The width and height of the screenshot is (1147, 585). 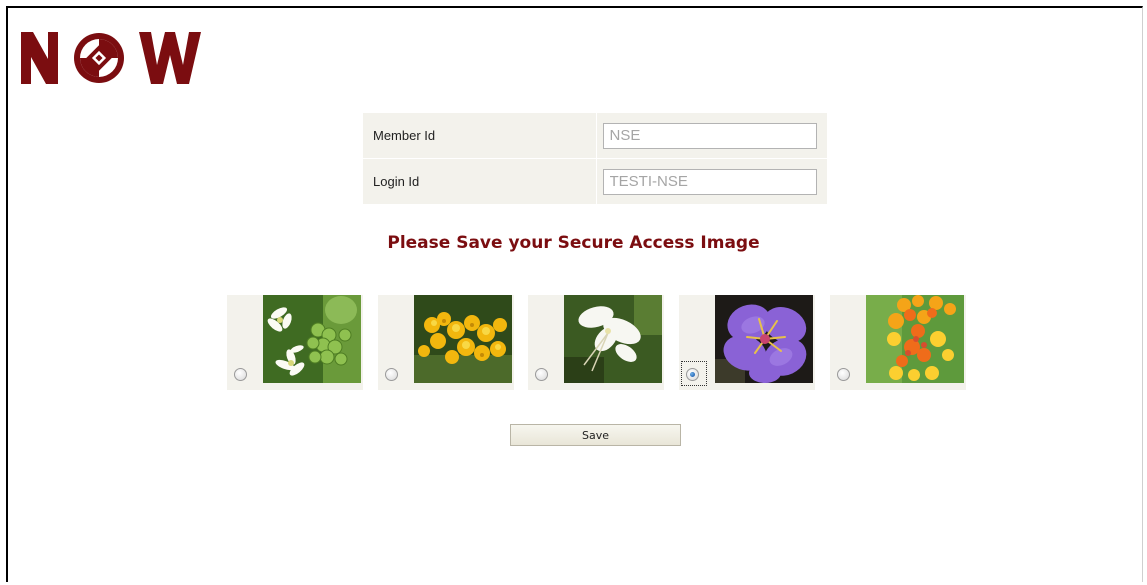 I want to click on credentials-table: Member Id Login Id, so click(x=595, y=158).